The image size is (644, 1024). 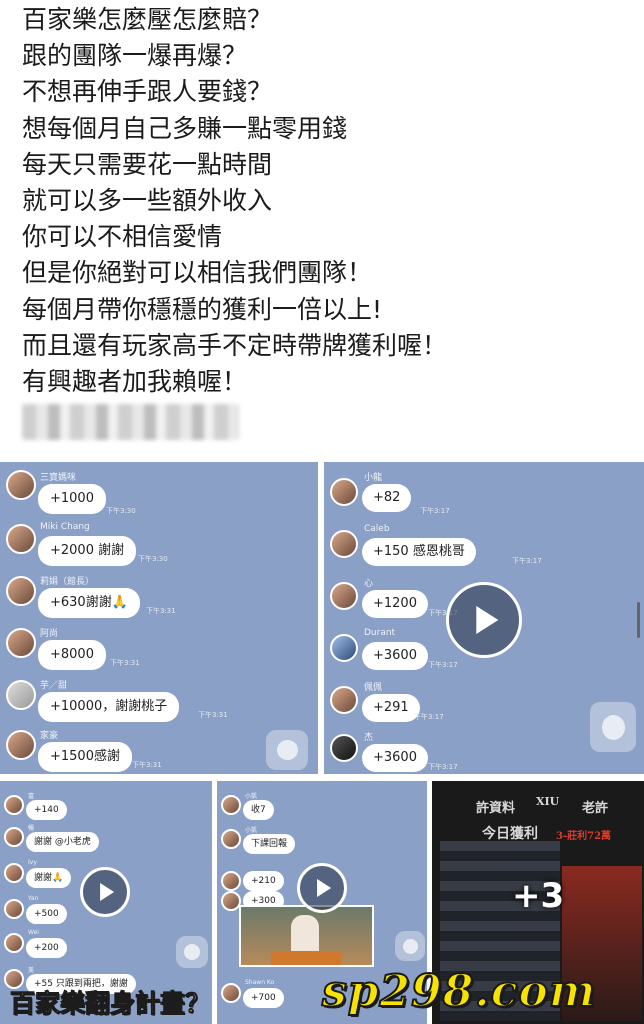 What do you see at coordinates (159, 542) in the screenshot?
I see `chat-message: Miki Chang +2000 謝謝 下午3:30` at bounding box center [159, 542].